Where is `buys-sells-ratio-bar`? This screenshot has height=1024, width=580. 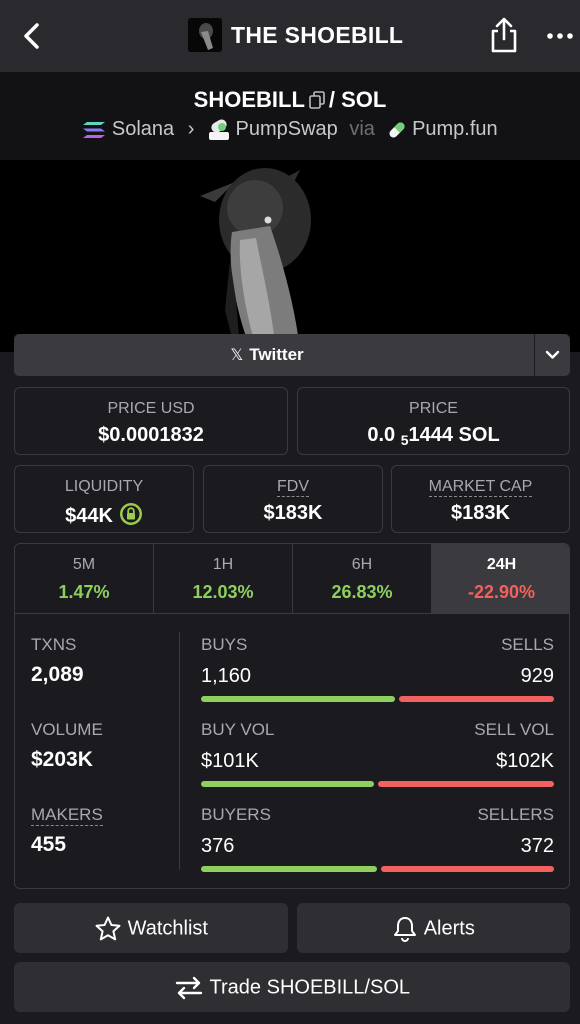
buys-sells-ratio-bar is located at coordinates (377, 699).